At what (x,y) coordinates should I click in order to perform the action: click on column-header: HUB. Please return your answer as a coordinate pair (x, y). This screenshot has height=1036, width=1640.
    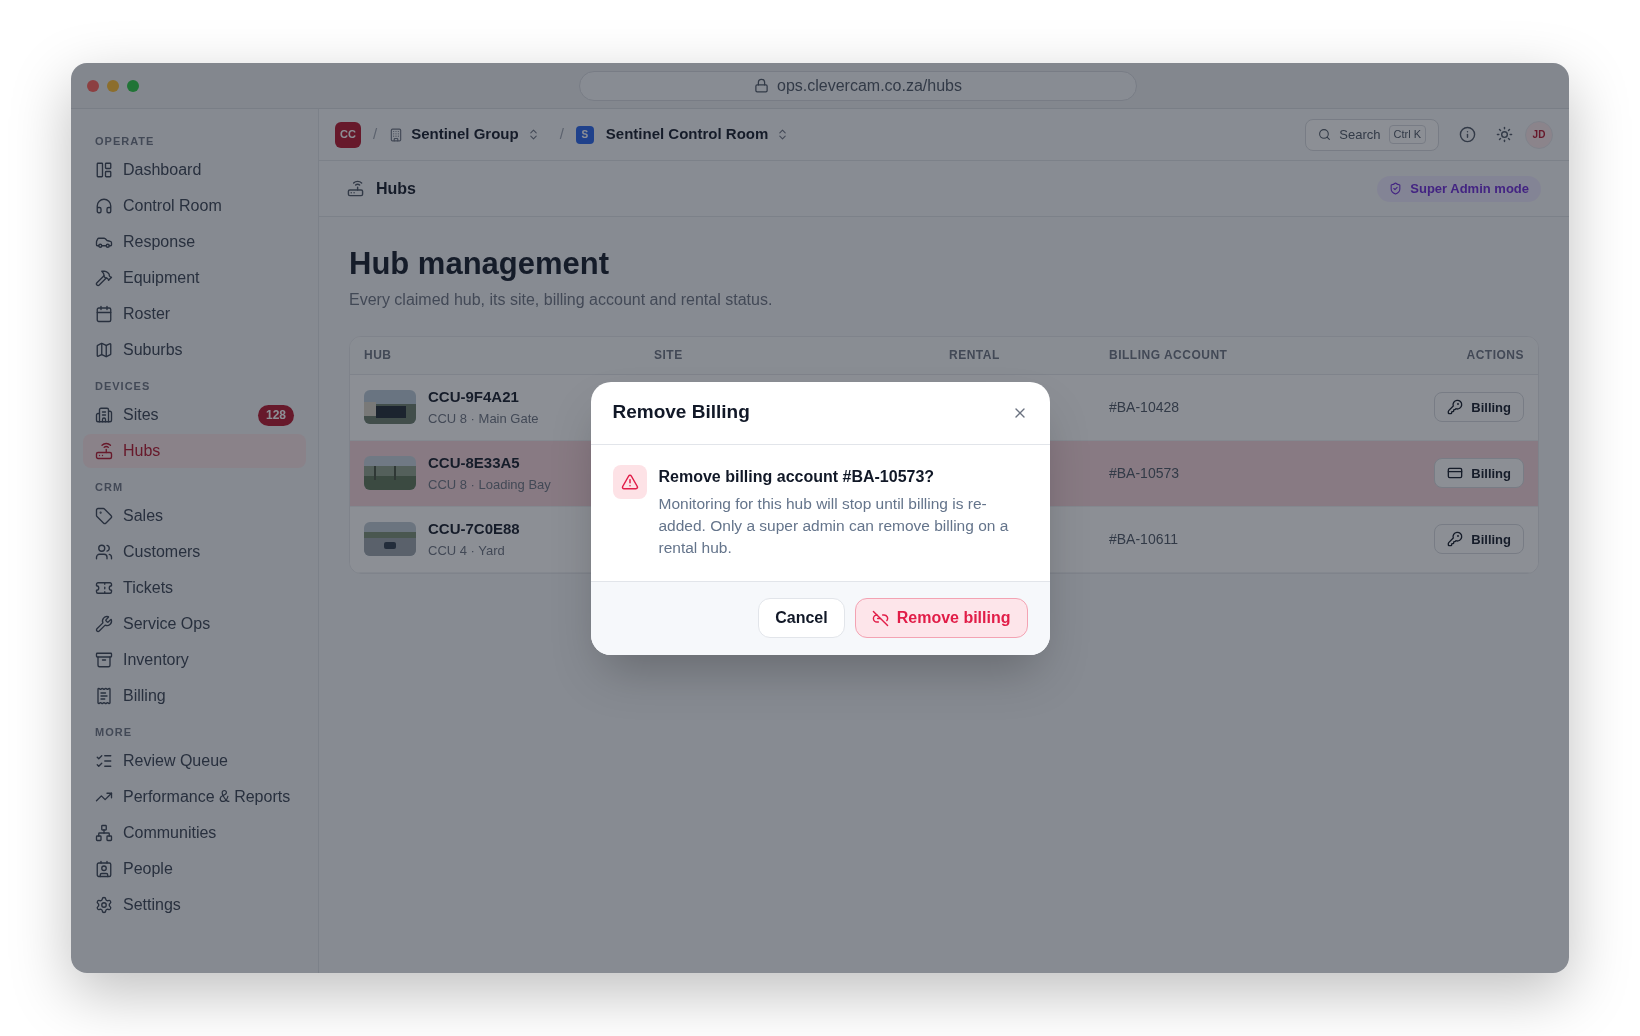
    Looking at the image, I should click on (378, 356).